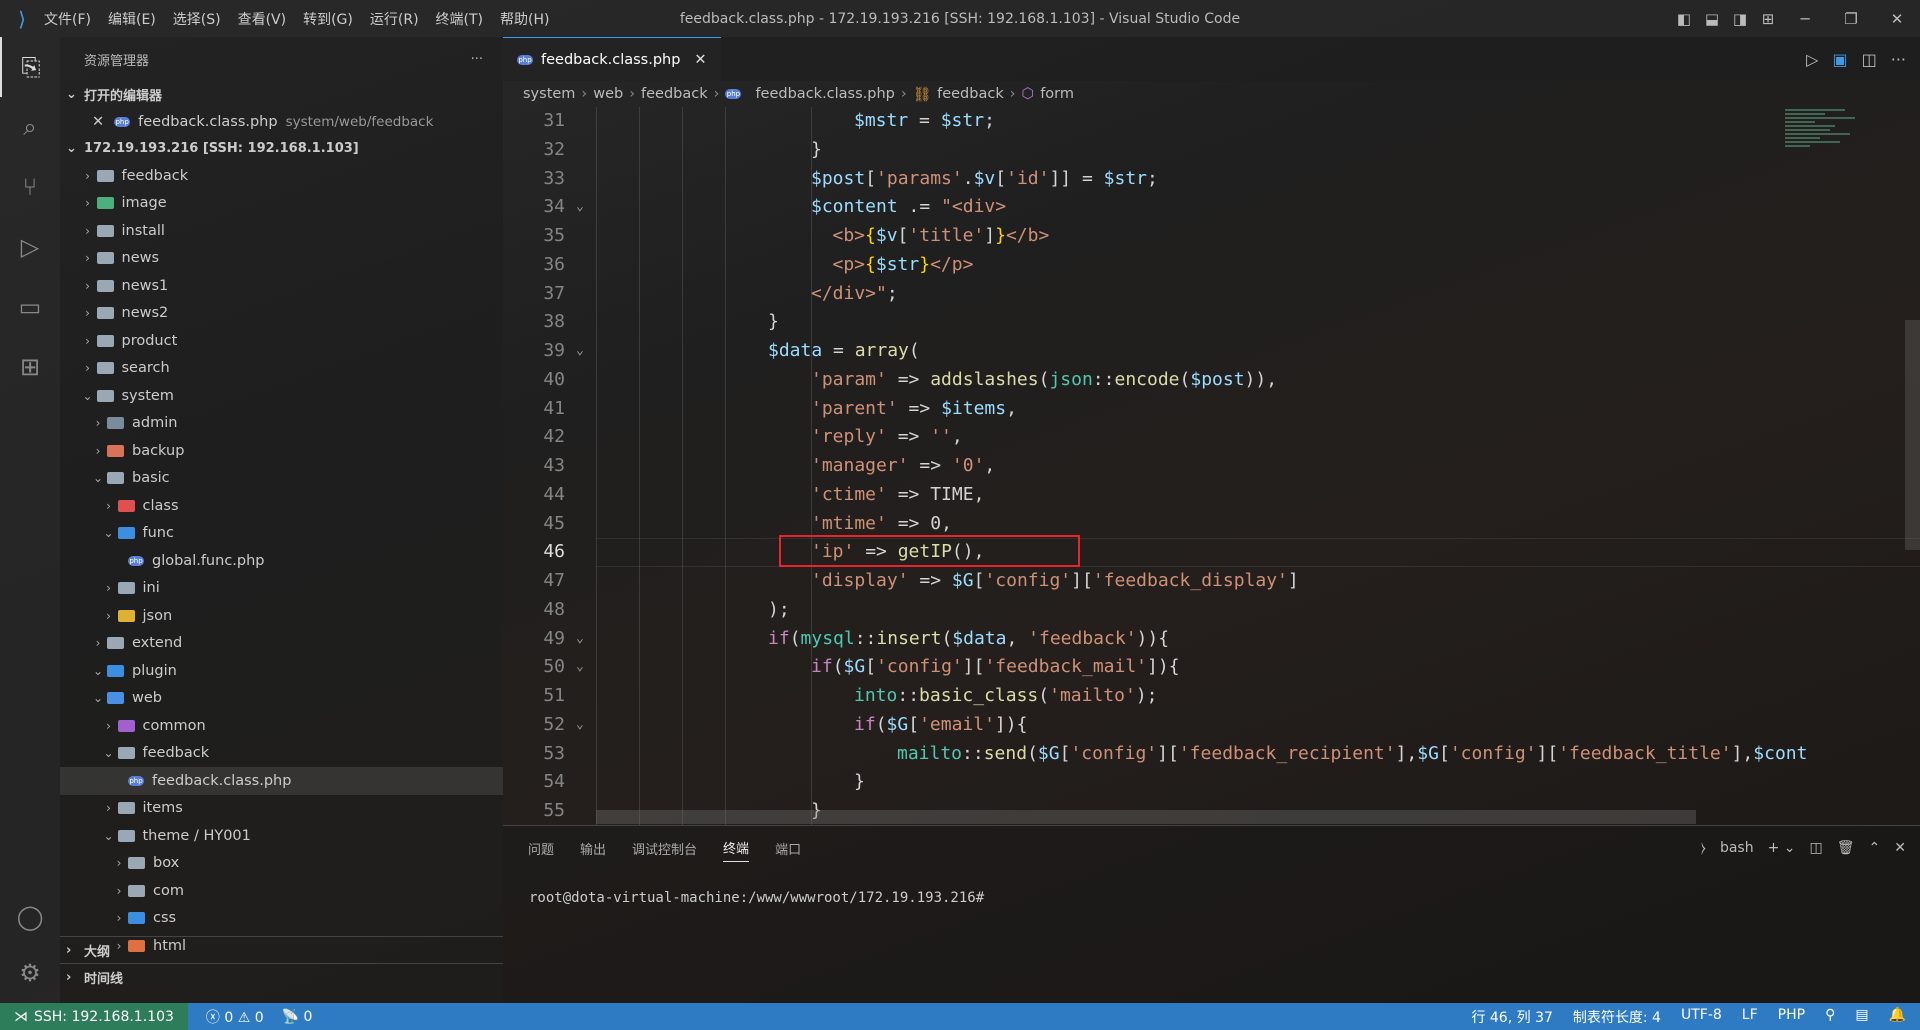  What do you see at coordinates (328, 20) in the screenshot?
I see `menu-item: 转到(G)` at bounding box center [328, 20].